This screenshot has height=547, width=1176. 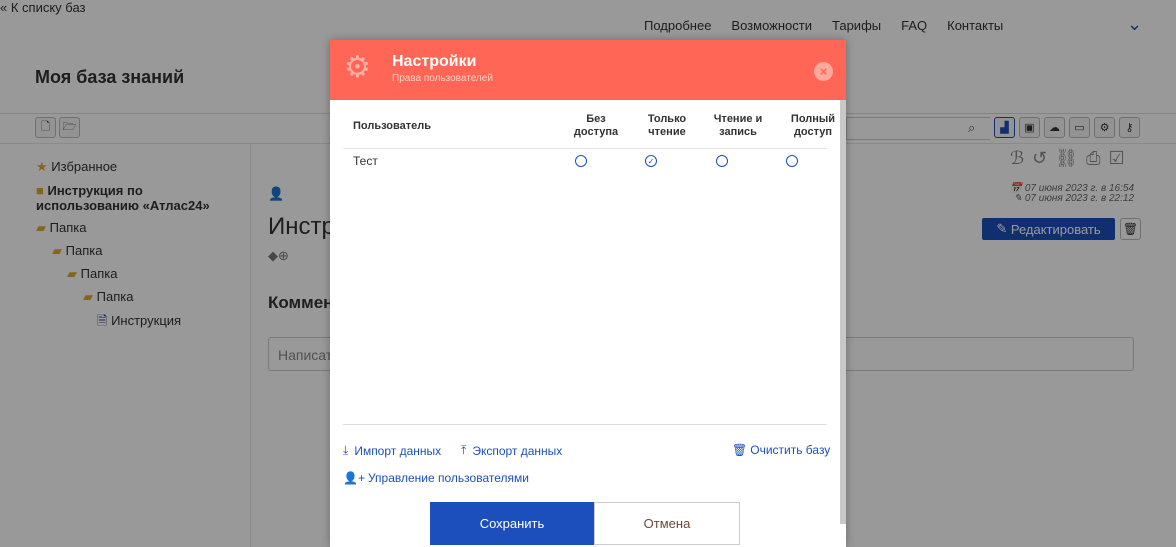 I want to click on export-data-link: ⤒ Экспорт данных, so click(x=511, y=450).